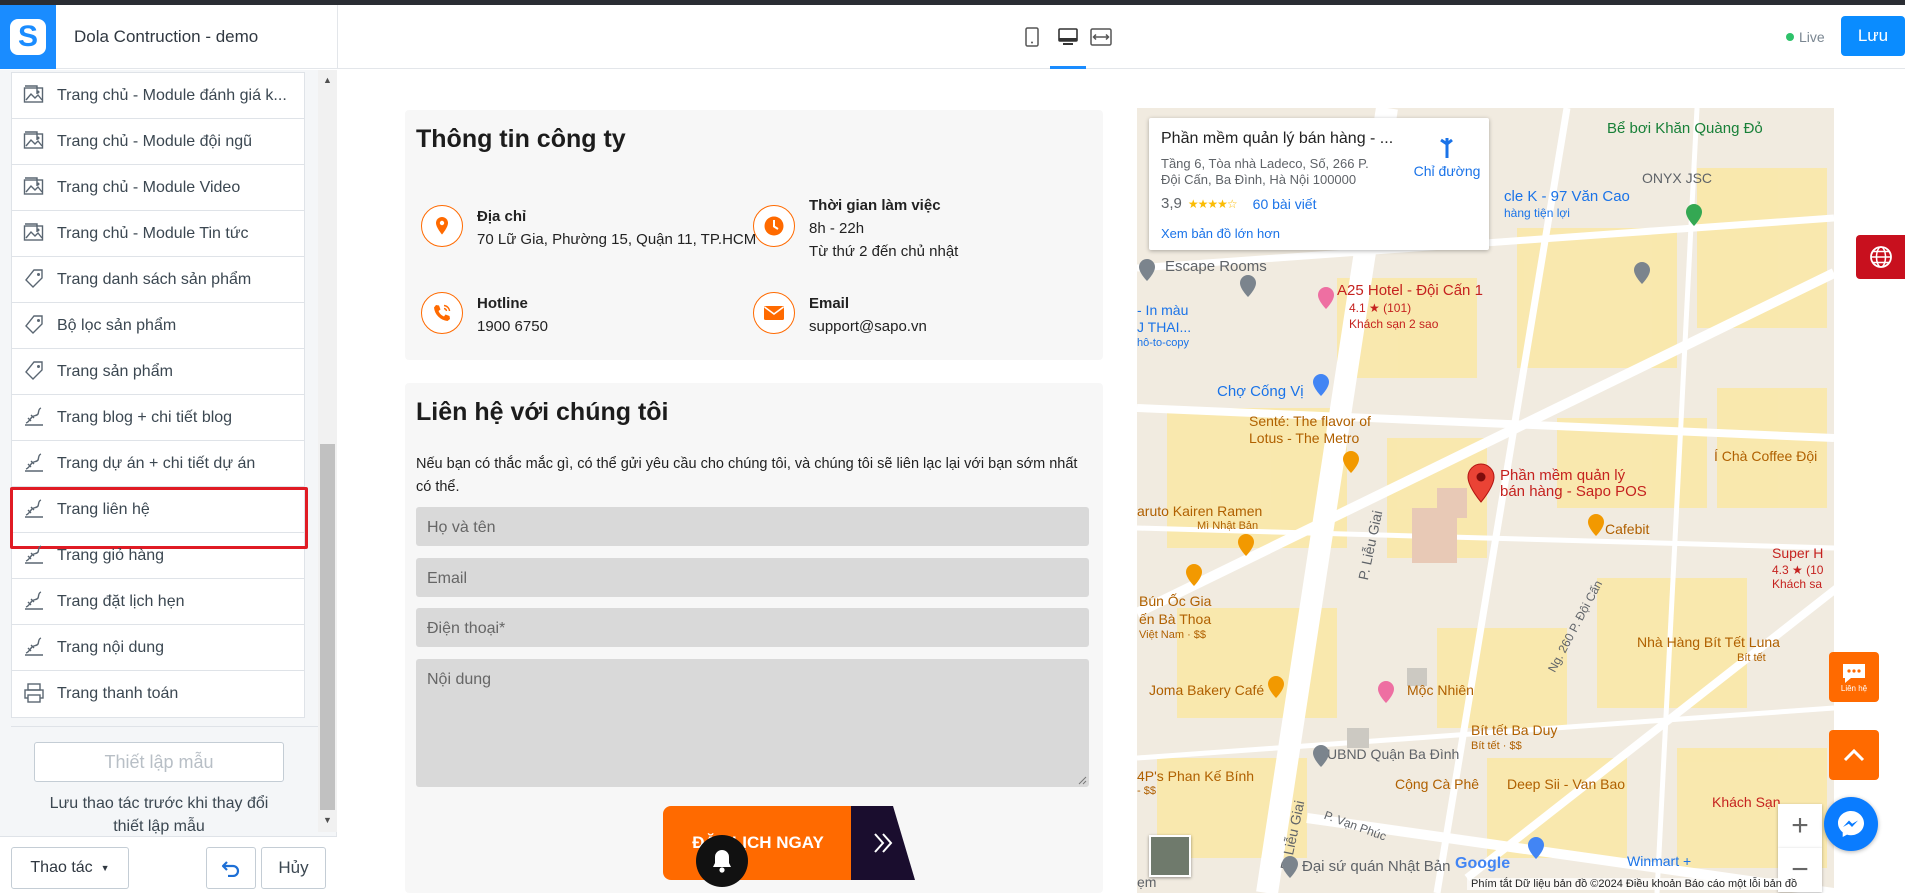  What do you see at coordinates (158, 372) in the screenshot?
I see `sidebar-item-6: Trang sản phẩm` at bounding box center [158, 372].